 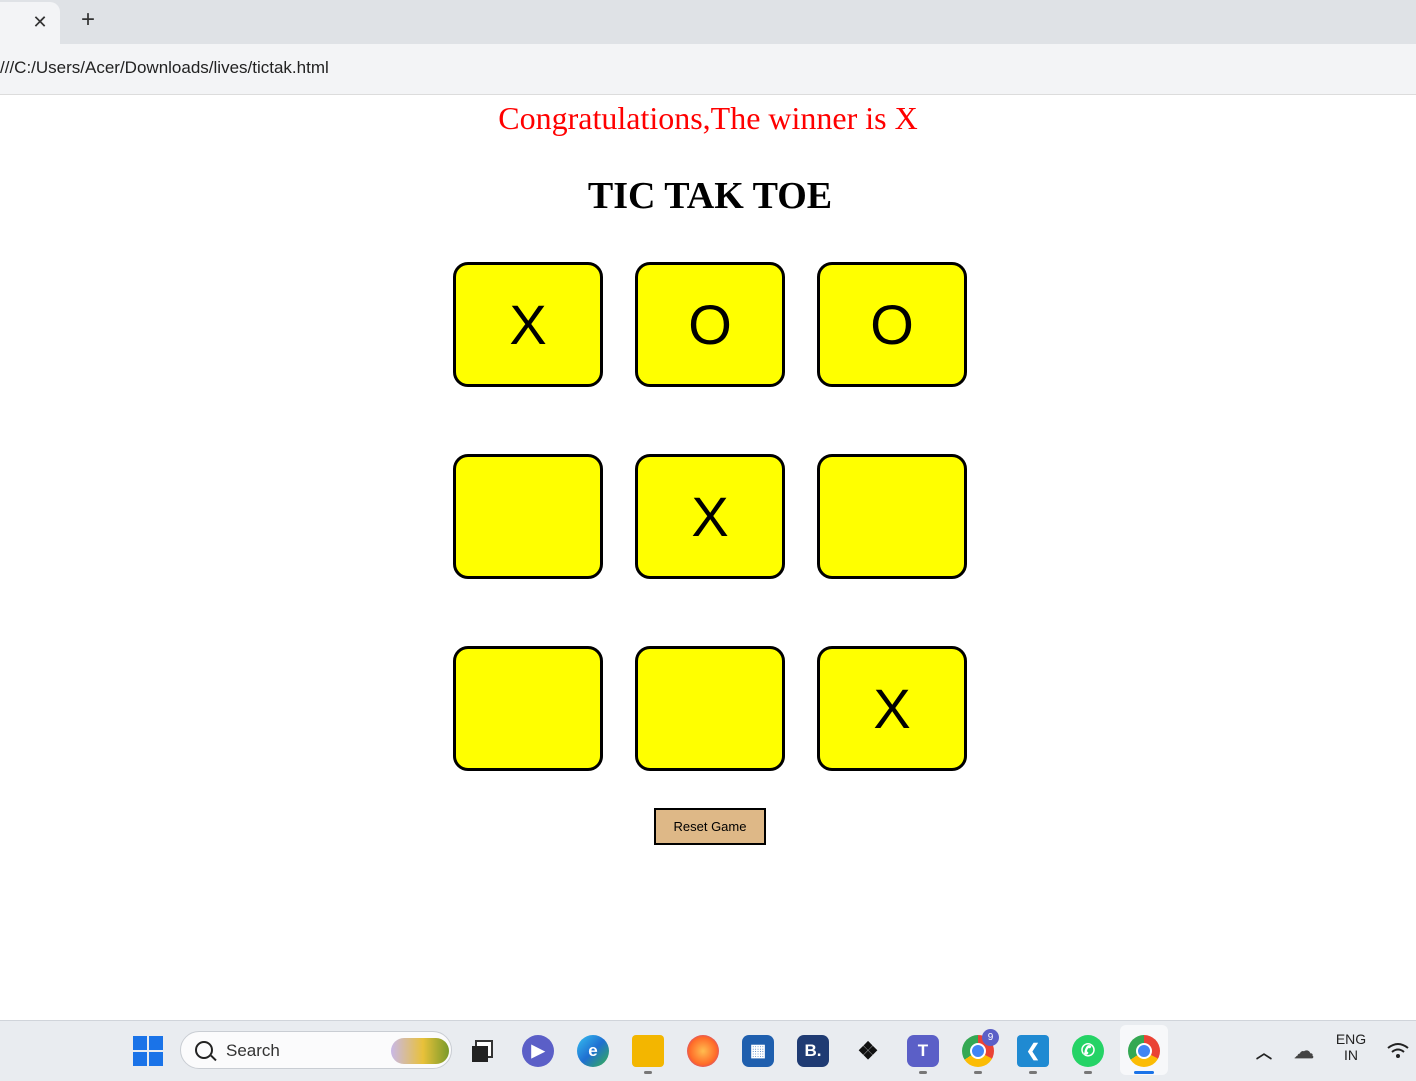 I want to click on task-view-icon, so click(x=482, y=1051).